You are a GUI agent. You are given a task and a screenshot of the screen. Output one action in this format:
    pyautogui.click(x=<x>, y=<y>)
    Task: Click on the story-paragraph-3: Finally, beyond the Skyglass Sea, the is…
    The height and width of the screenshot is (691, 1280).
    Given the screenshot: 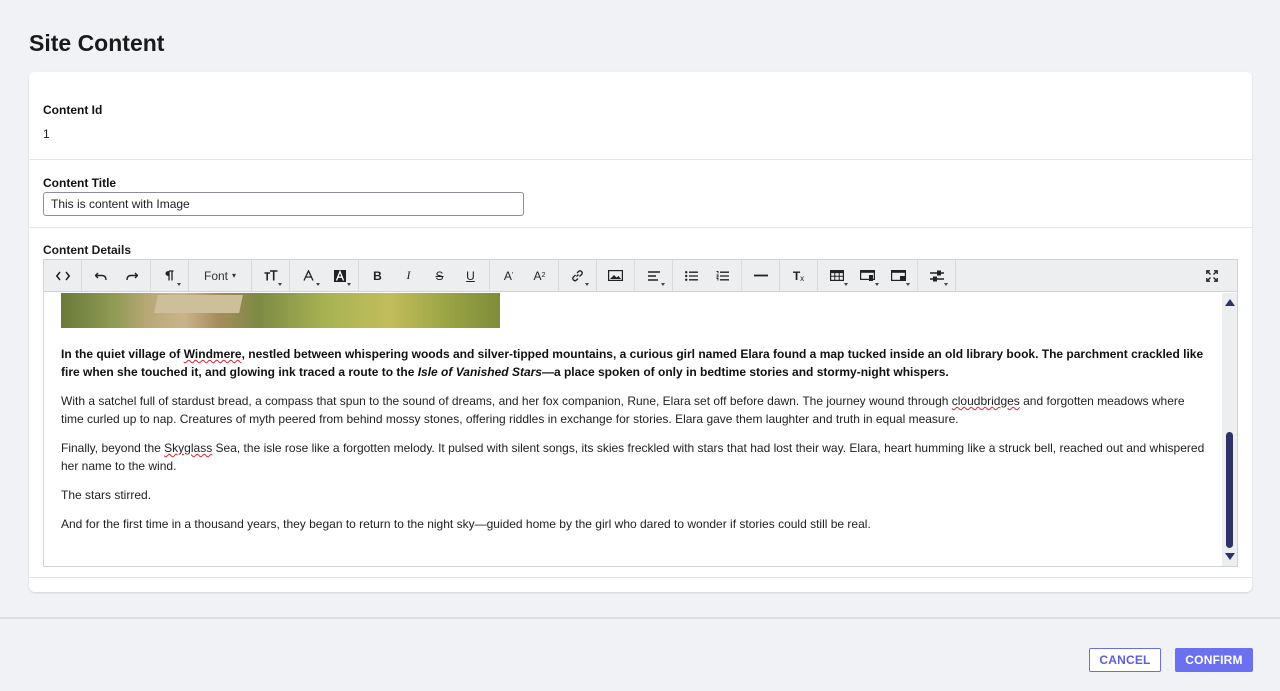 What is the action you would take?
    pyautogui.click(x=633, y=457)
    